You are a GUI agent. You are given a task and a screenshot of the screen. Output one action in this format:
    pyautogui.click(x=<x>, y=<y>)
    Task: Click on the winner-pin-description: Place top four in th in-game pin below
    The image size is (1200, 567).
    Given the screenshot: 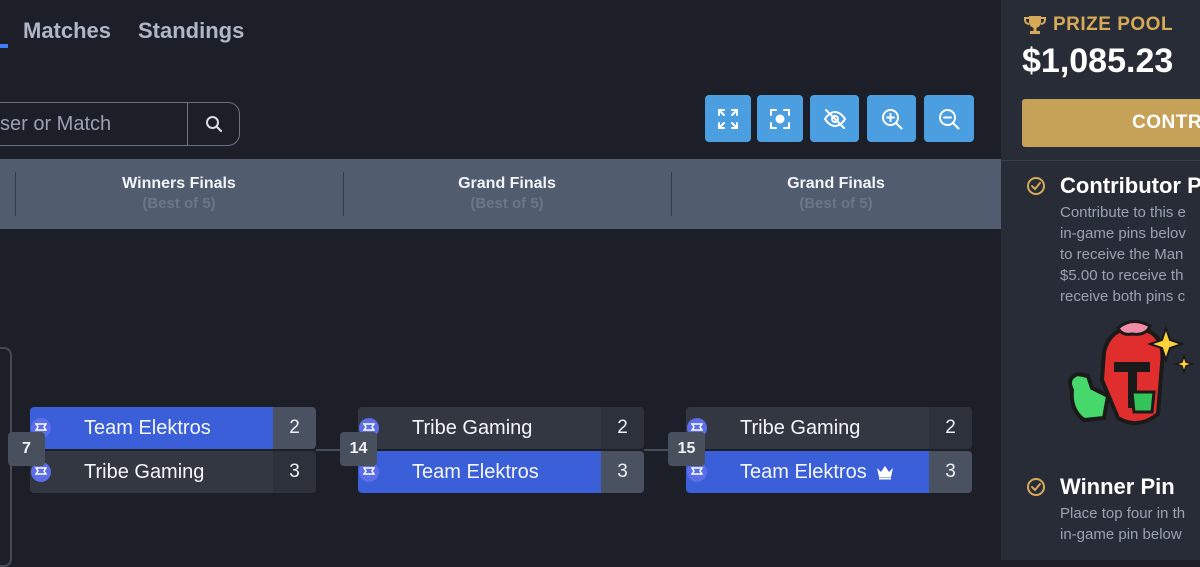 What is the action you would take?
    pyautogui.click(x=1123, y=524)
    